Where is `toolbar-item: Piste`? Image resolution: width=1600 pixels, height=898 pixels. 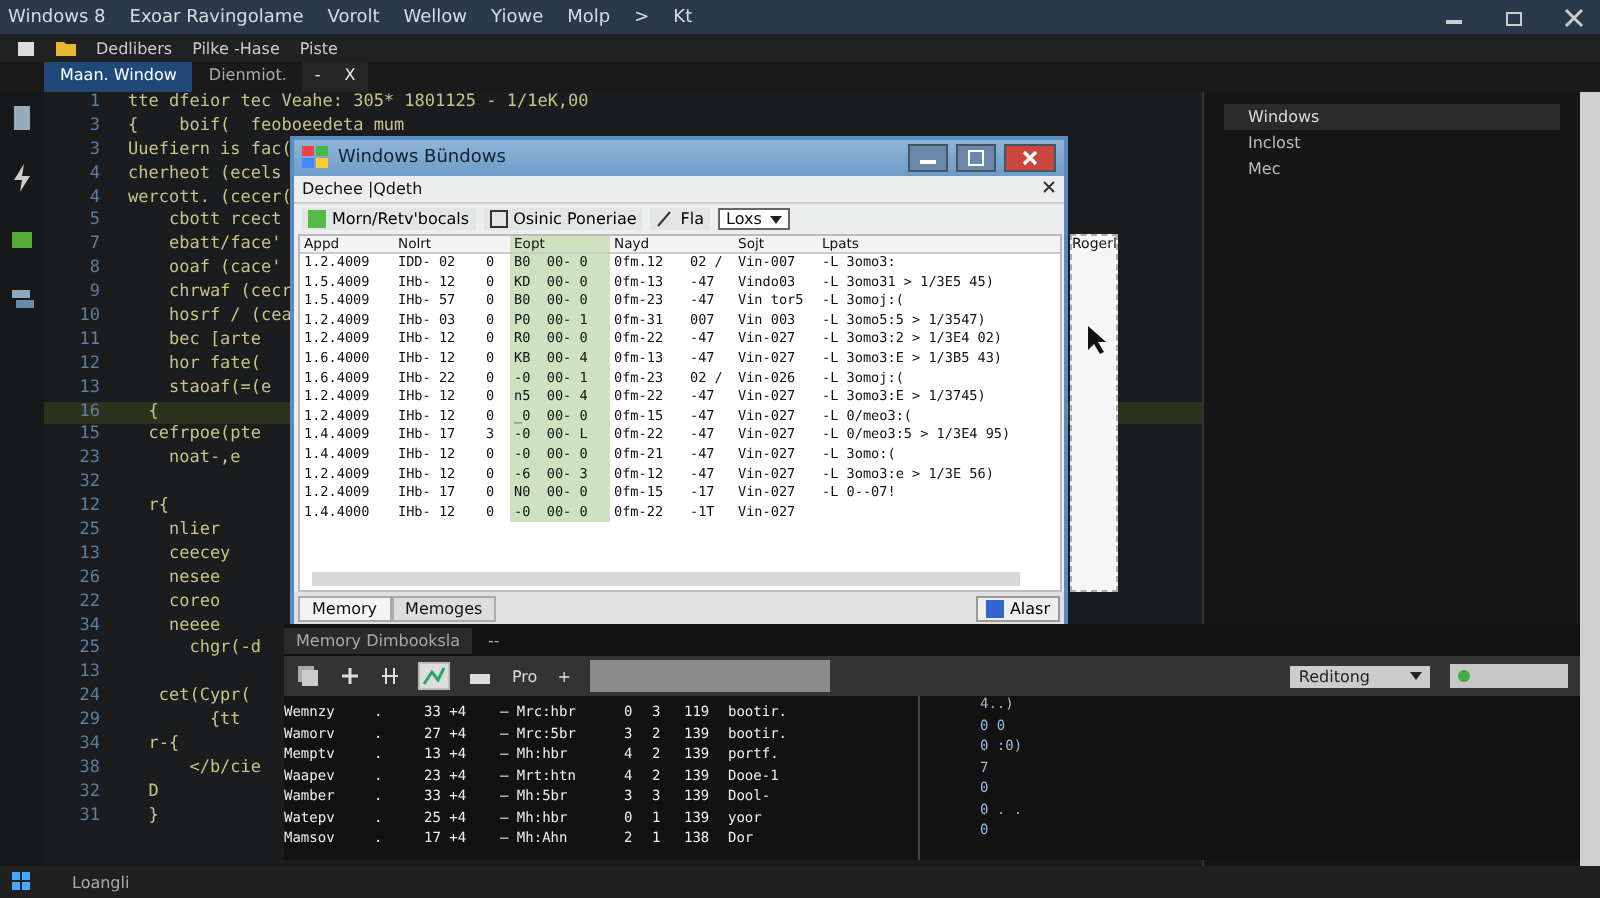
toolbar-item: Piste is located at coordinates (318, 48).